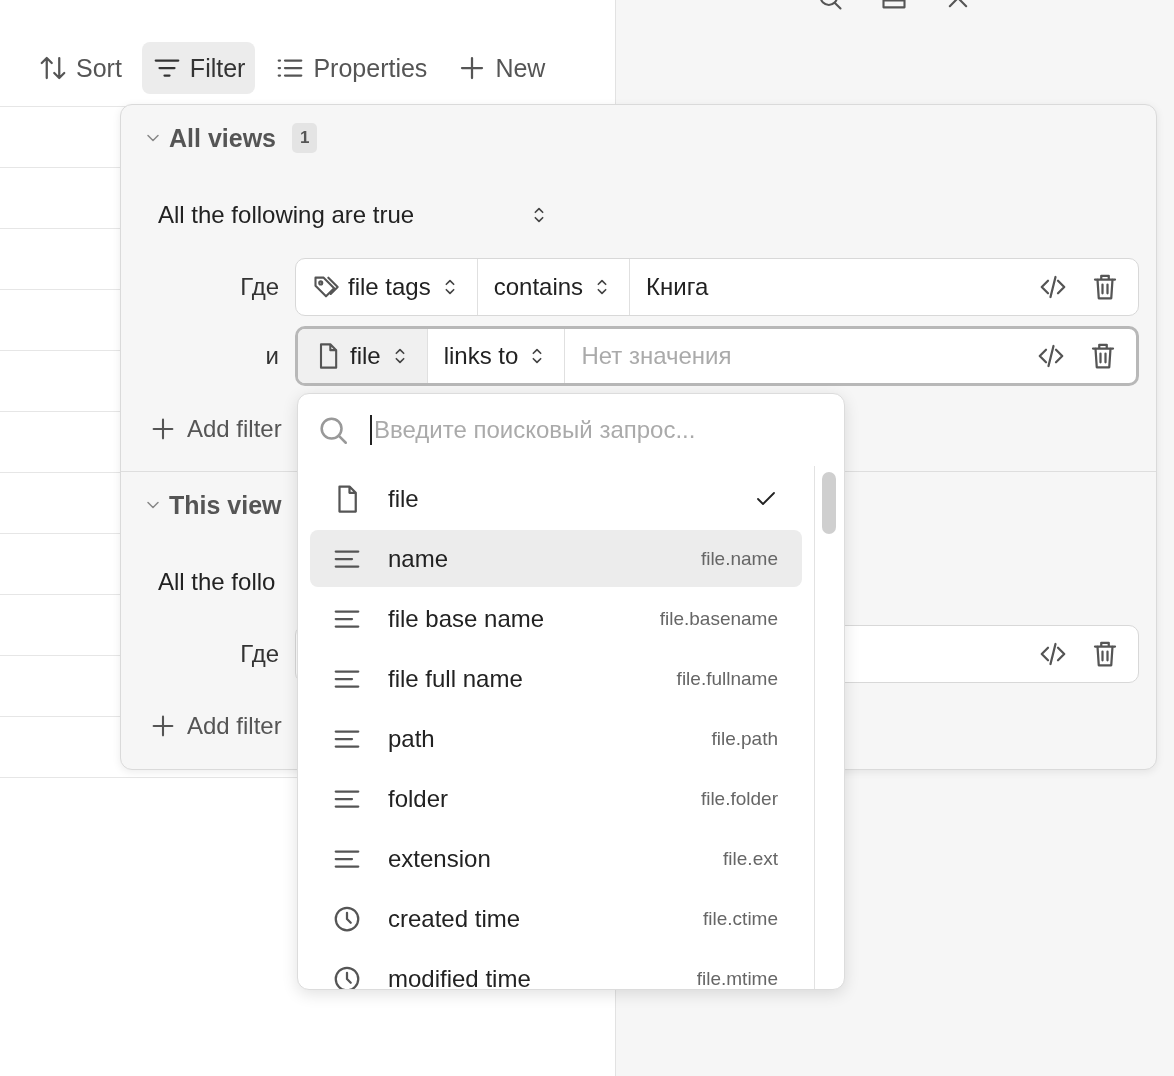 The width and height of the screenshot is (1174, 1076). What do you see at coordinates (222, 138) in the screenshot?
I see `section-title: All views` at bounding box center [222, 138].